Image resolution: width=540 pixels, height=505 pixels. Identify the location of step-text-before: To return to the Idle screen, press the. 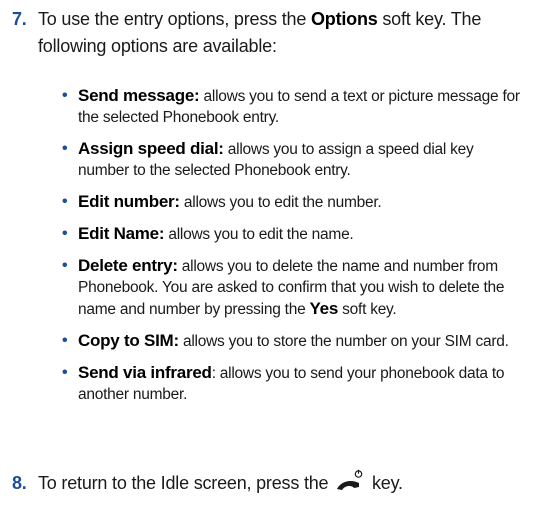
(186, 483).